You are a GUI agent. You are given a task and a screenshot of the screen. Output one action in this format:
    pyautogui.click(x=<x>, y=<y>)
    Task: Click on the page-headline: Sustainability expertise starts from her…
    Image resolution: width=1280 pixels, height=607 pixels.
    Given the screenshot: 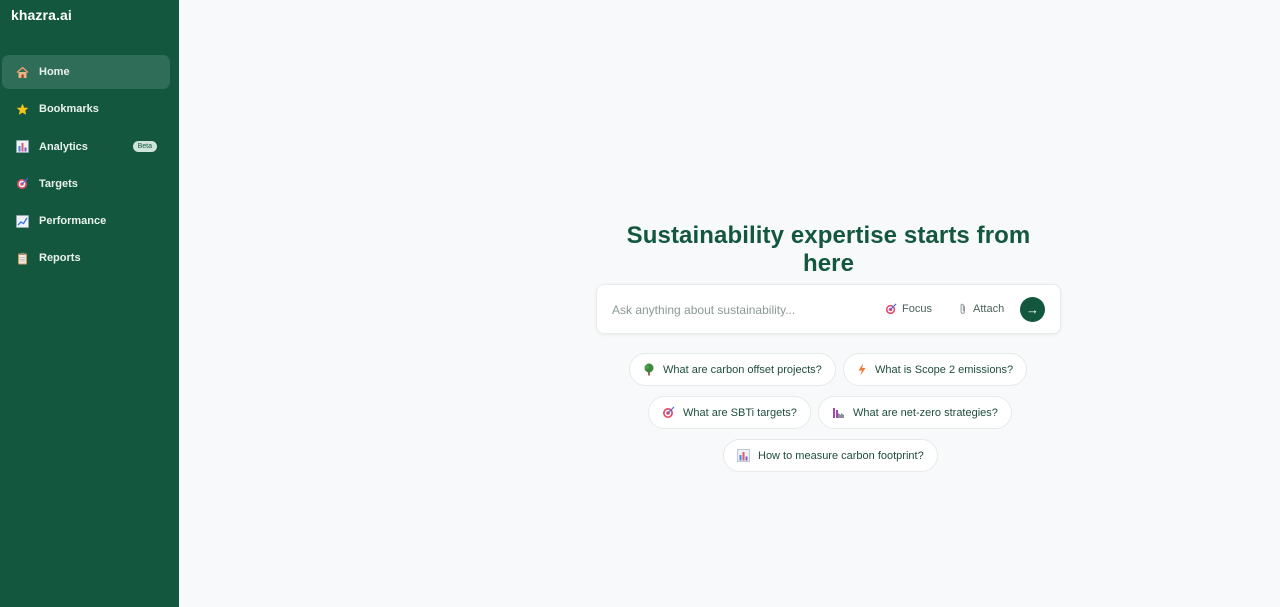 What is the action you would take?
    pyautogui.click(x=828, y=249)
    